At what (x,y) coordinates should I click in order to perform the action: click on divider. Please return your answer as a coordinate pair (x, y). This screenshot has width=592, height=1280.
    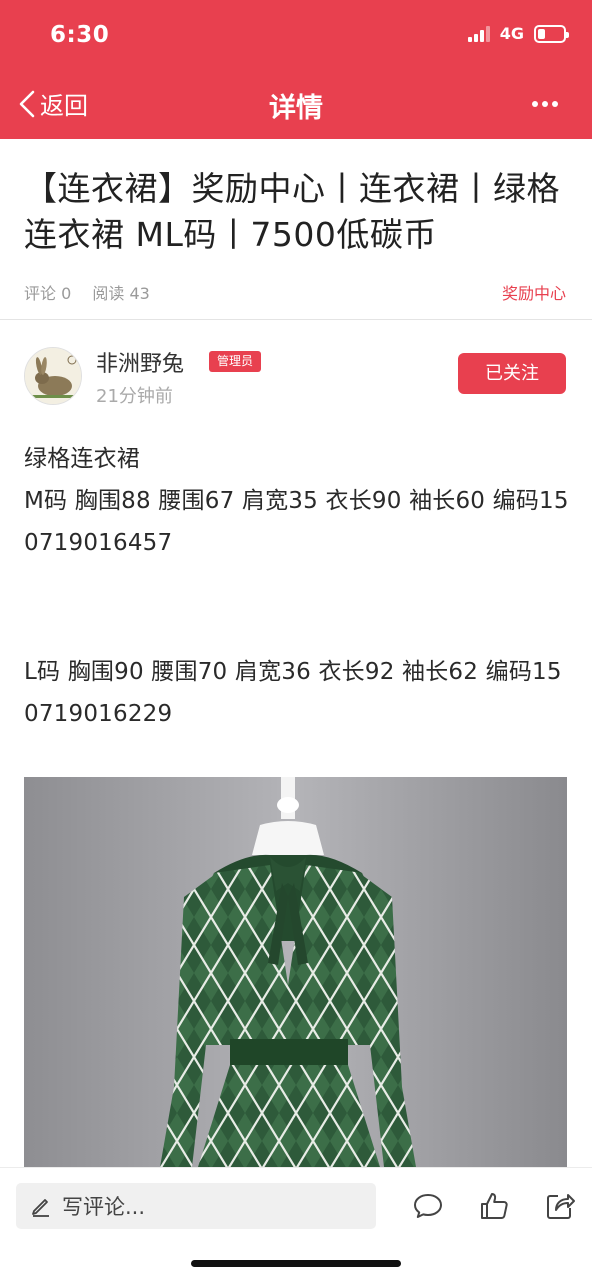
    Looking at the image, I should click on (296, 319).